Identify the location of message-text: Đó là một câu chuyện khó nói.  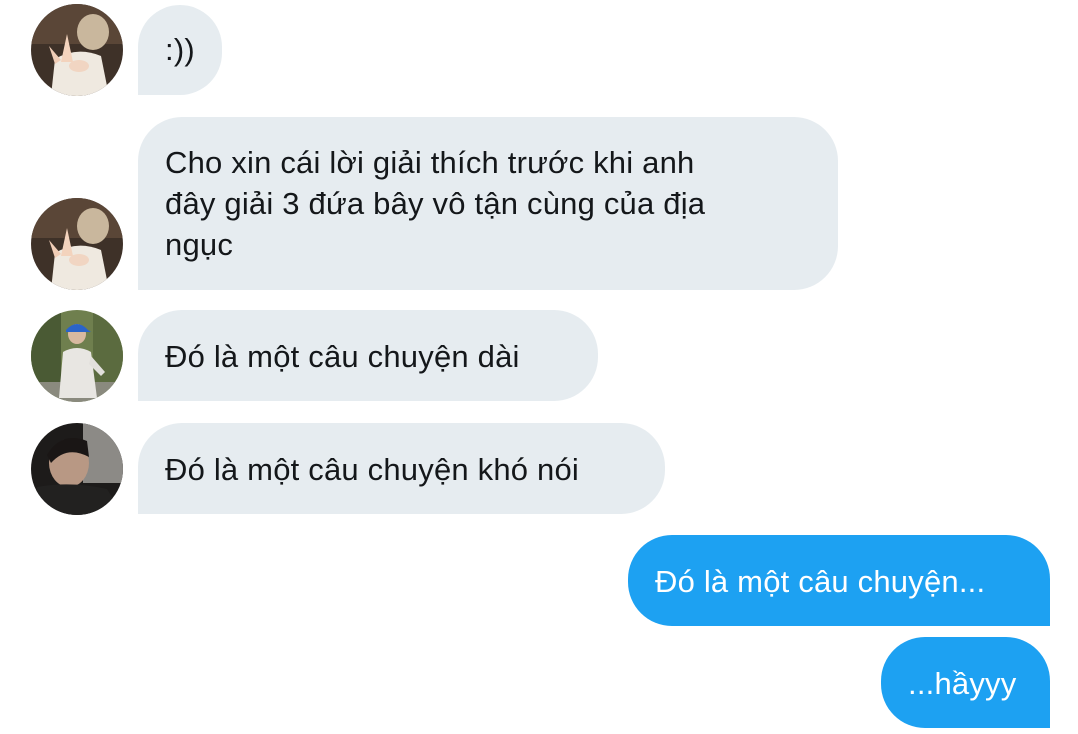
(372, 469).